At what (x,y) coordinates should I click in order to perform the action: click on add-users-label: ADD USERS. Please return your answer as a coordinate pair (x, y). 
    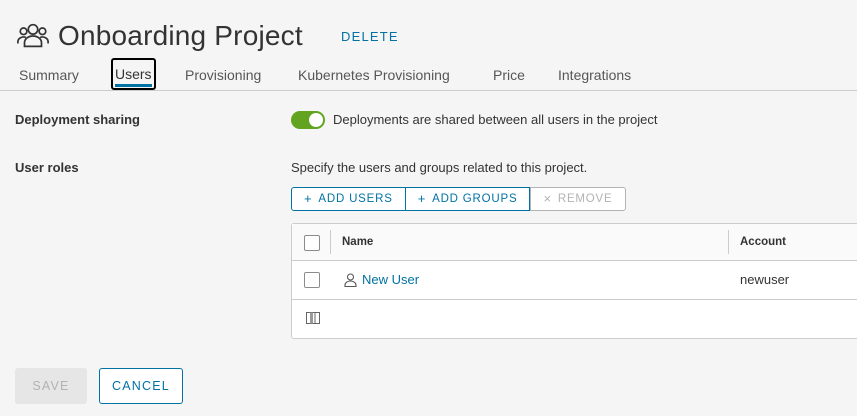
    Looking at the image, I should click on (355, 199).